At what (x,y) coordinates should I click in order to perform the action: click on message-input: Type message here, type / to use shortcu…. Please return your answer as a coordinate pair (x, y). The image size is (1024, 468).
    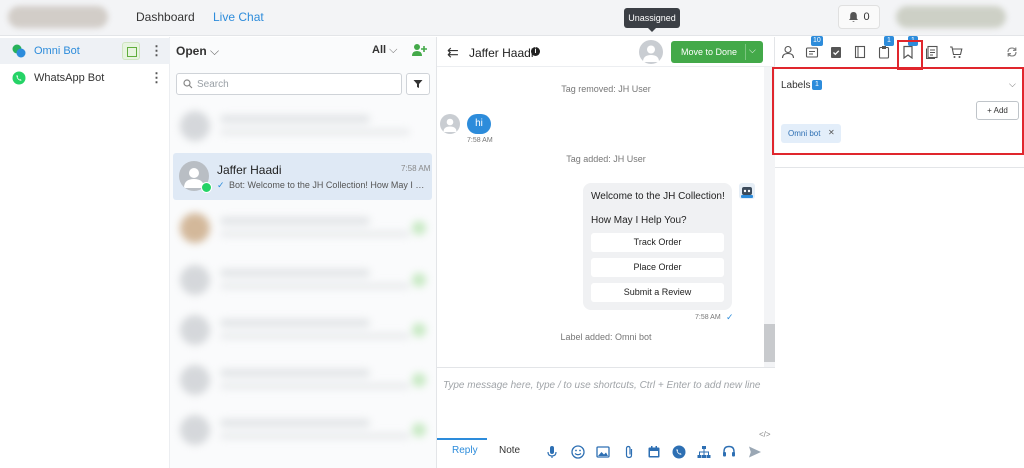
    Looking at the image, I should click on (601, 385).